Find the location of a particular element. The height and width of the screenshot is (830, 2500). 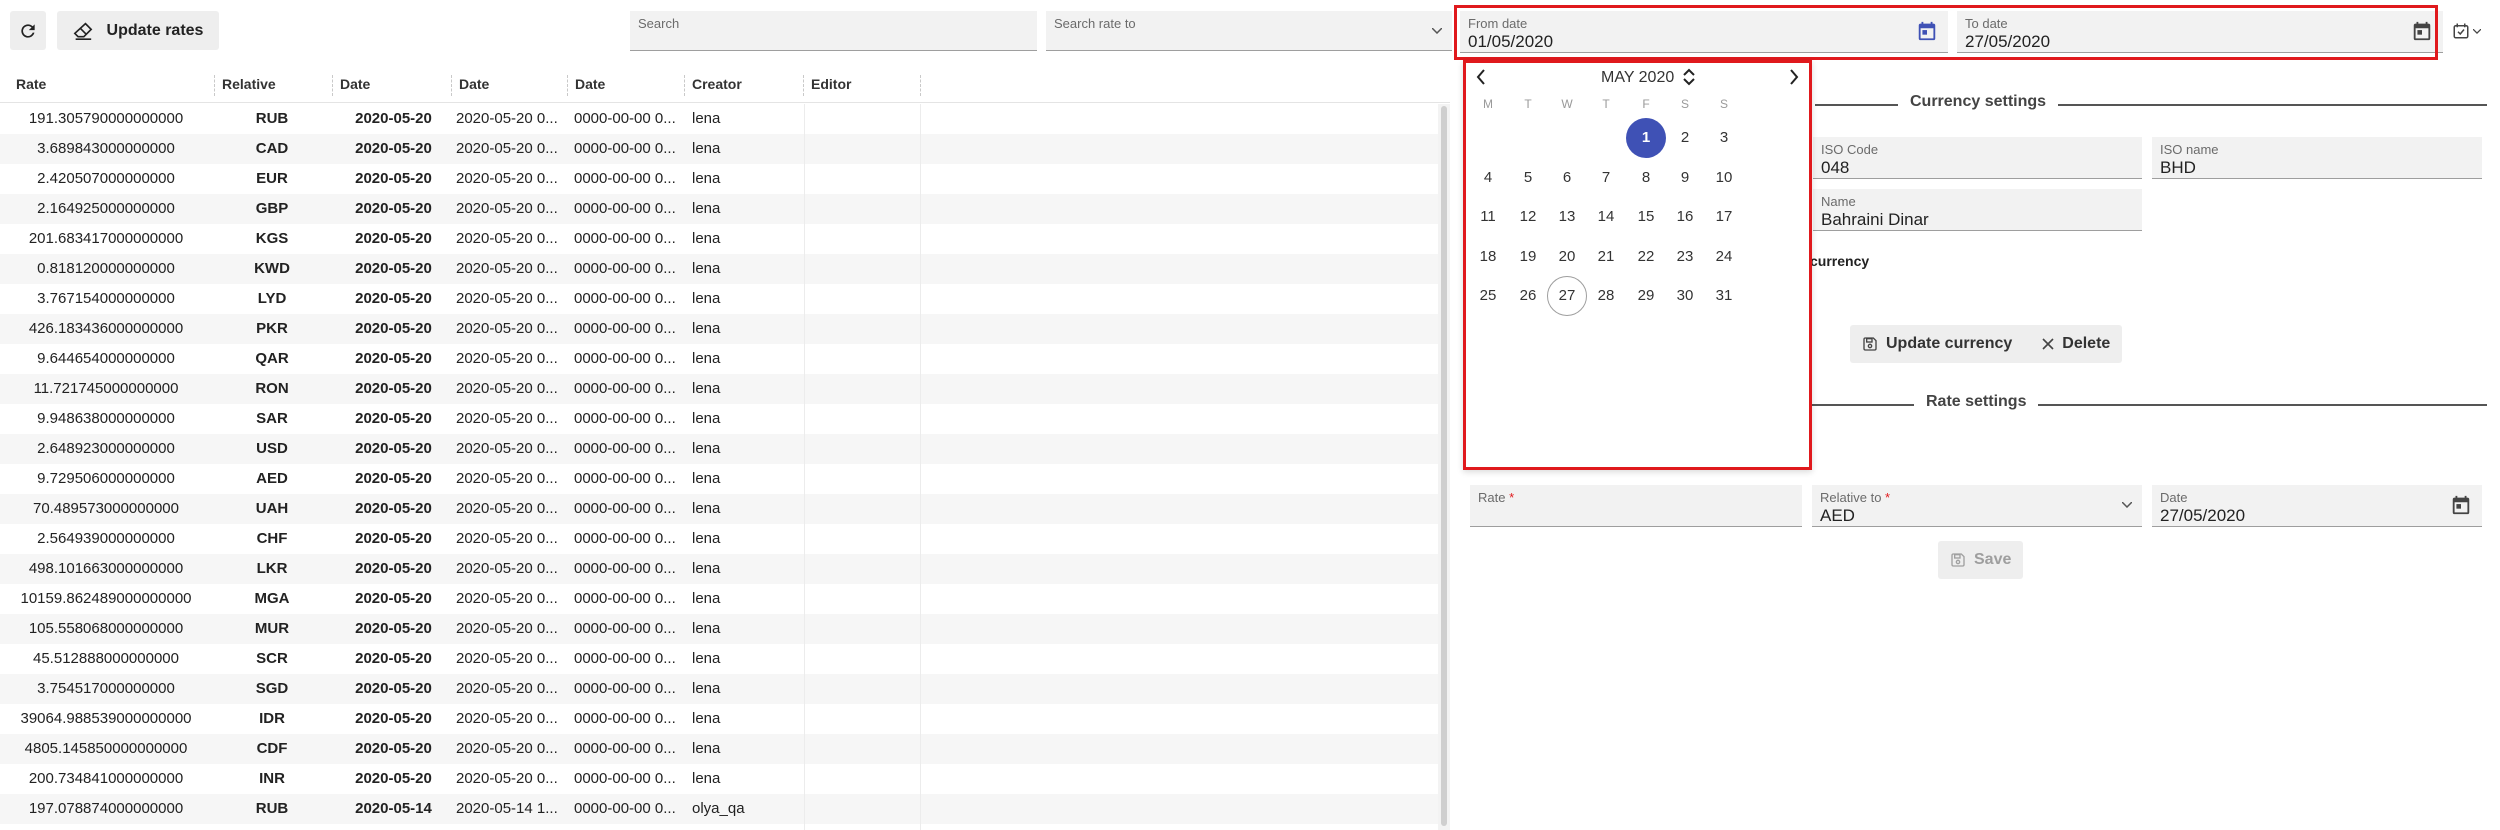

calendar-day: 21 is located at coordinates (1606, 257).